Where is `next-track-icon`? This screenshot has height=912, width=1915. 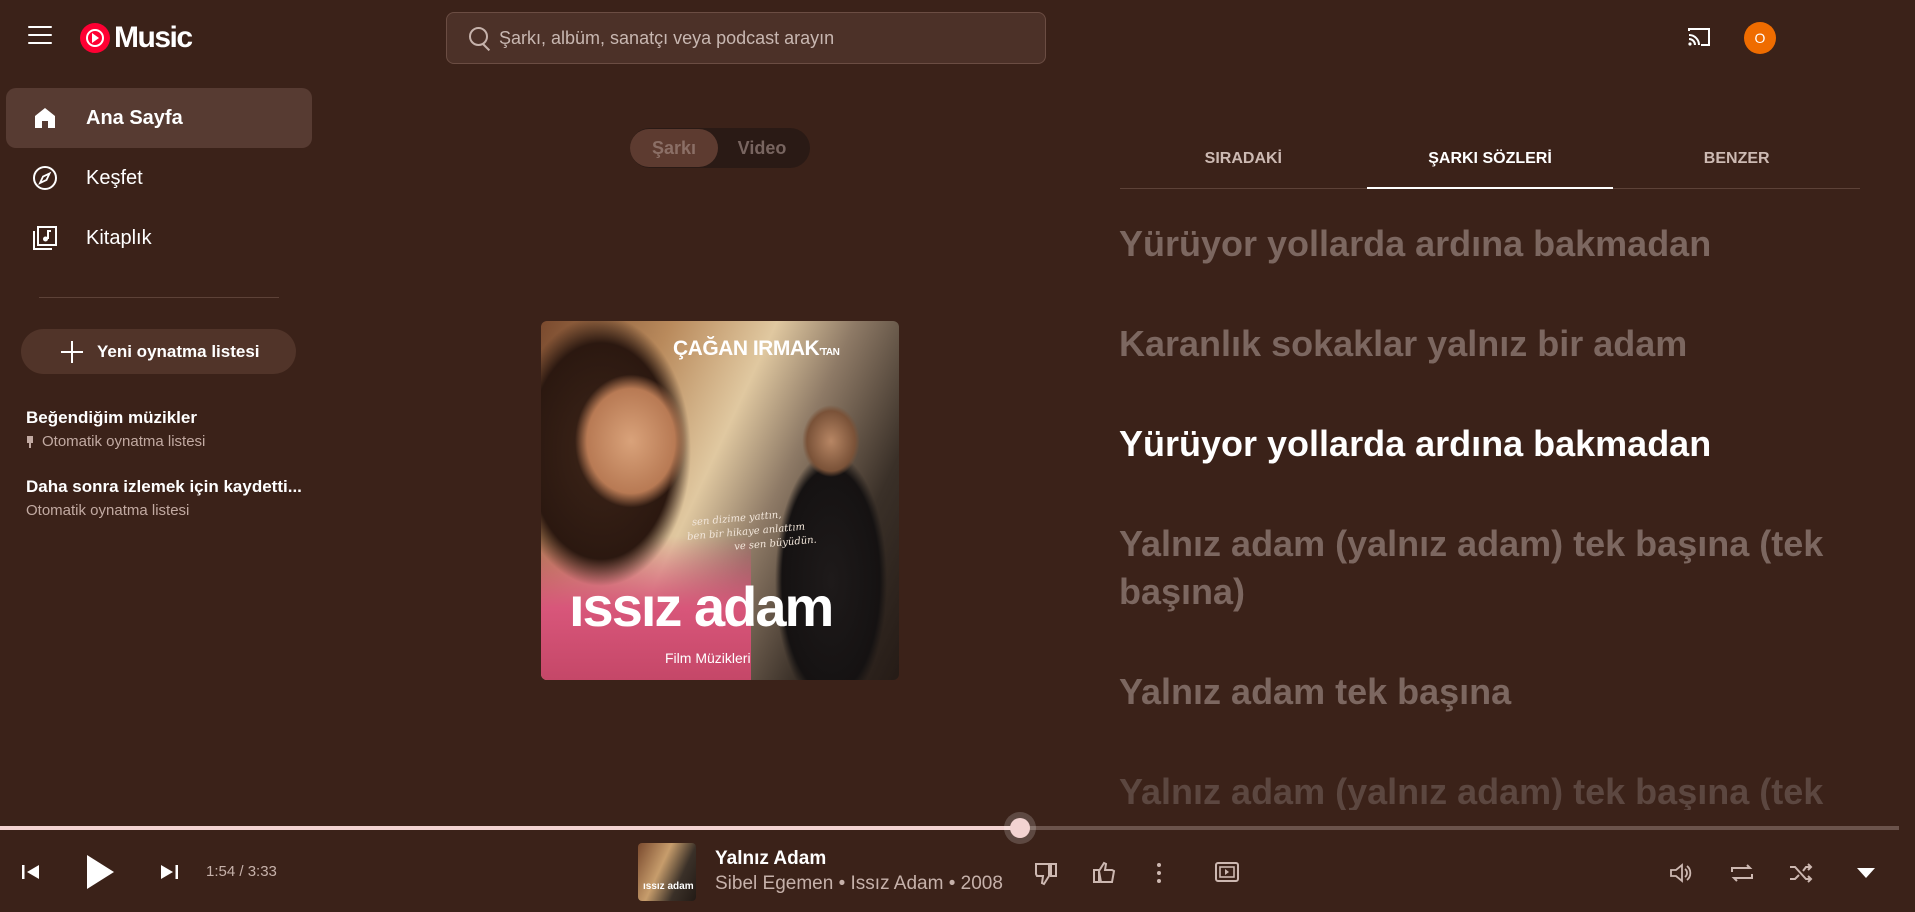
next-track-icon is located at coordinates (169, 874).